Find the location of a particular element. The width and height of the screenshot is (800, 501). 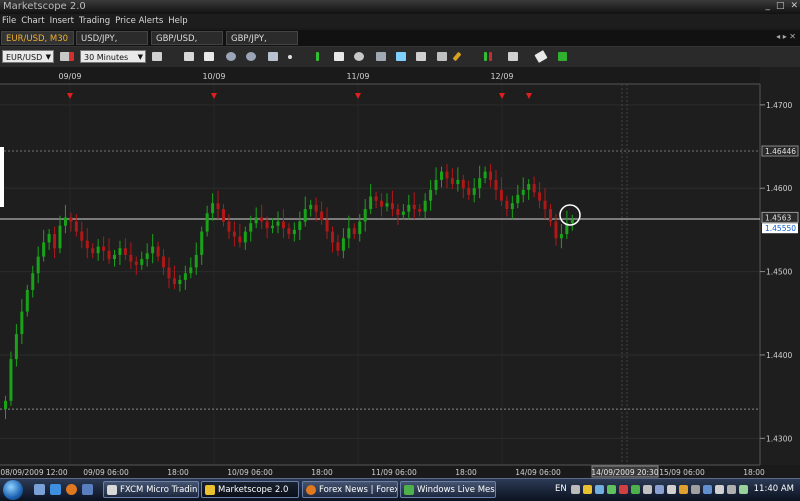

browser-icon is located at coordinates (55, 489).